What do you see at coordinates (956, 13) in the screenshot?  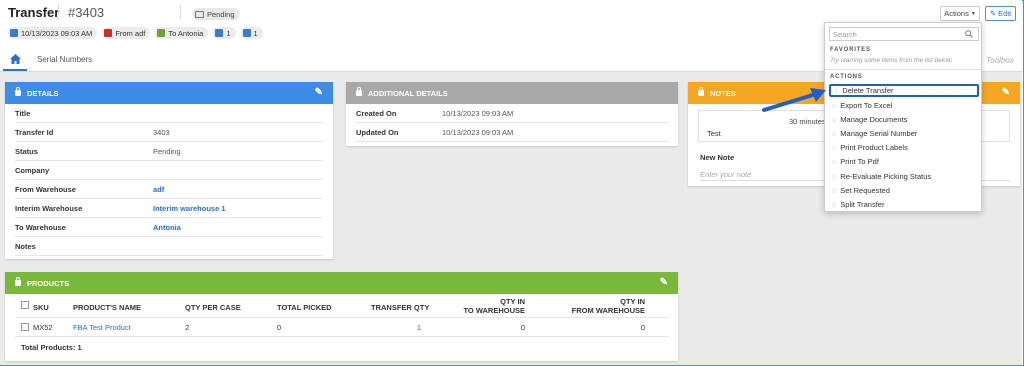 I see `actions-label: Actions` at bounding box center [956, 13].